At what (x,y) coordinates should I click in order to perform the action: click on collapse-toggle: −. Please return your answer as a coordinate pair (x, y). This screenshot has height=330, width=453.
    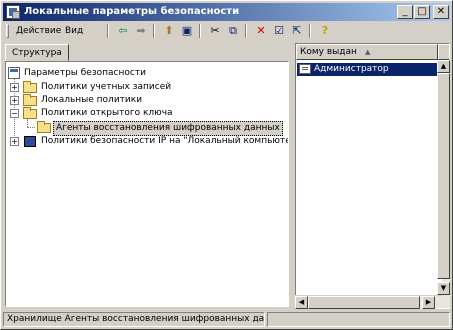
    Looking at the image, I should click on (14, 113).